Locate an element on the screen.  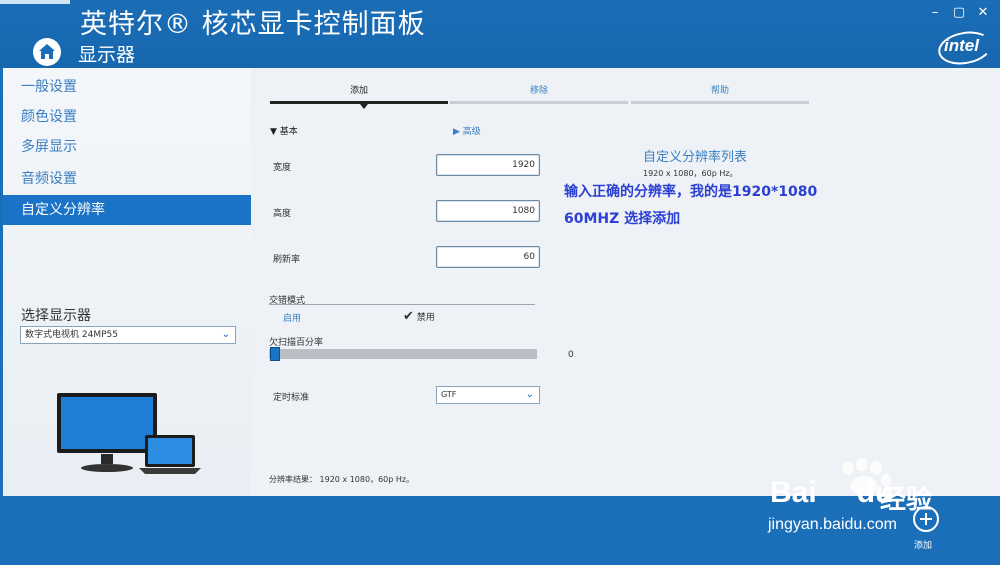
interlace-disable-label: 禁用 is located at coordinates (425, 318).